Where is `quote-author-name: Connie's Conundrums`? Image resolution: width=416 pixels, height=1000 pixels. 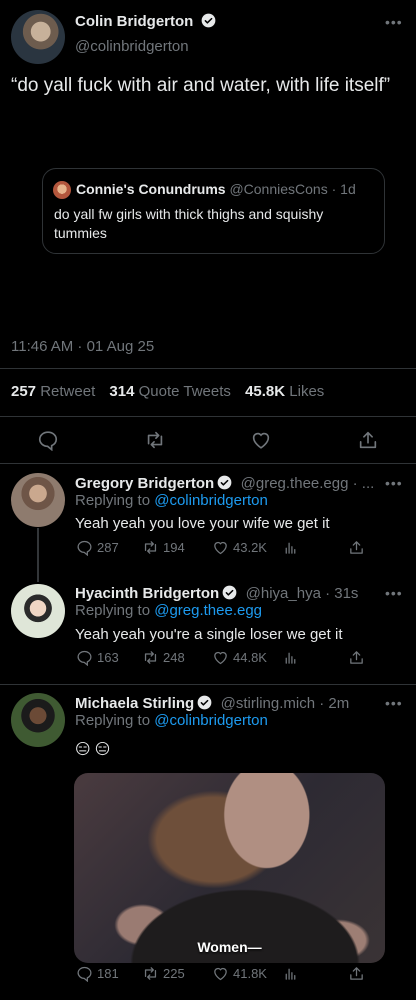 quote-author-name: Connie's Conundrums is located at coordinates (151, 189).